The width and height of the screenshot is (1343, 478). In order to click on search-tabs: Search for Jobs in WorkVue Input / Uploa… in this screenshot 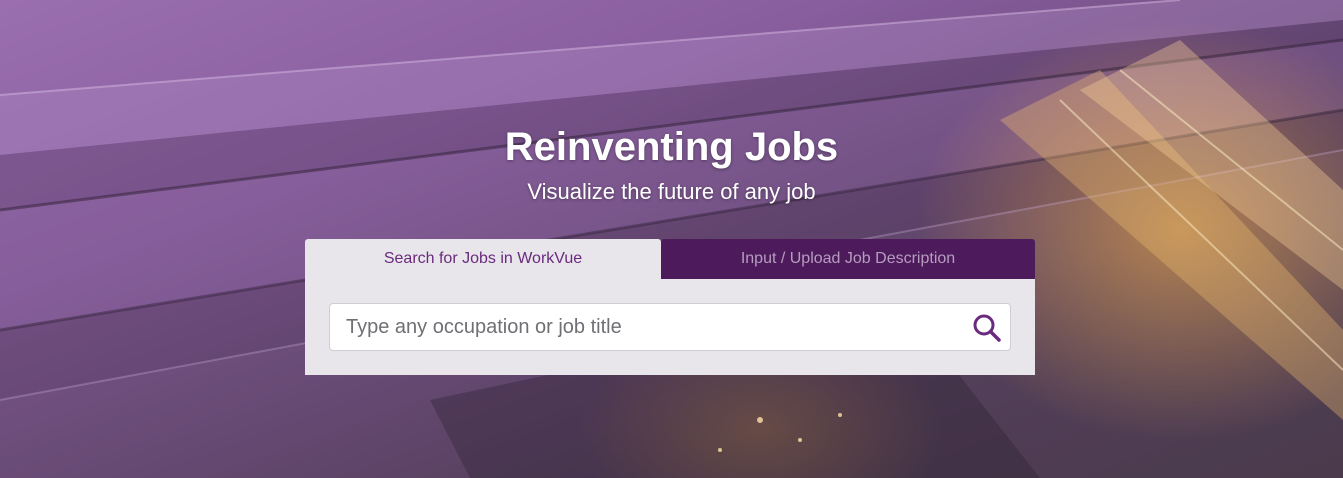, I will do `click(670, 259)`.